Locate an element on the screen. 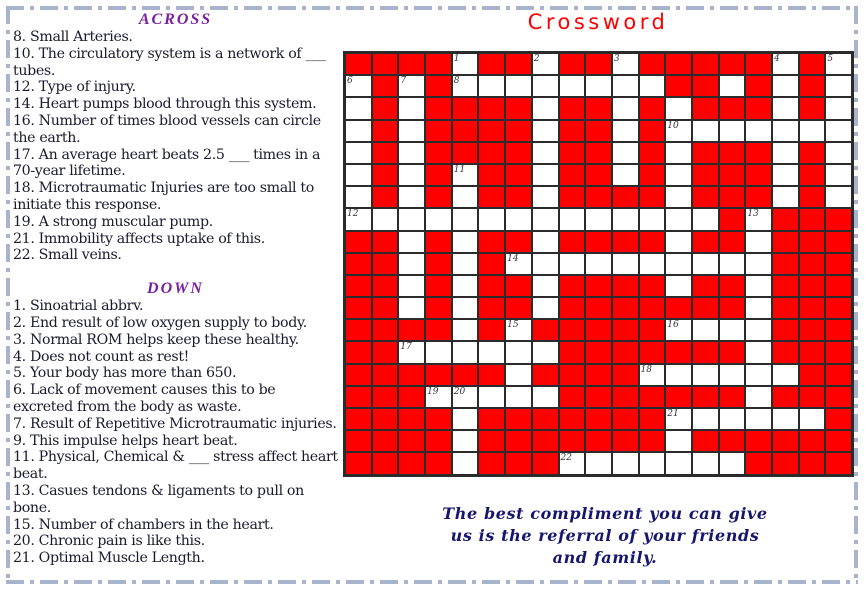 This screenshot has height=593, width=868. letter-cell: 10 is located at coordinates (678, 130).